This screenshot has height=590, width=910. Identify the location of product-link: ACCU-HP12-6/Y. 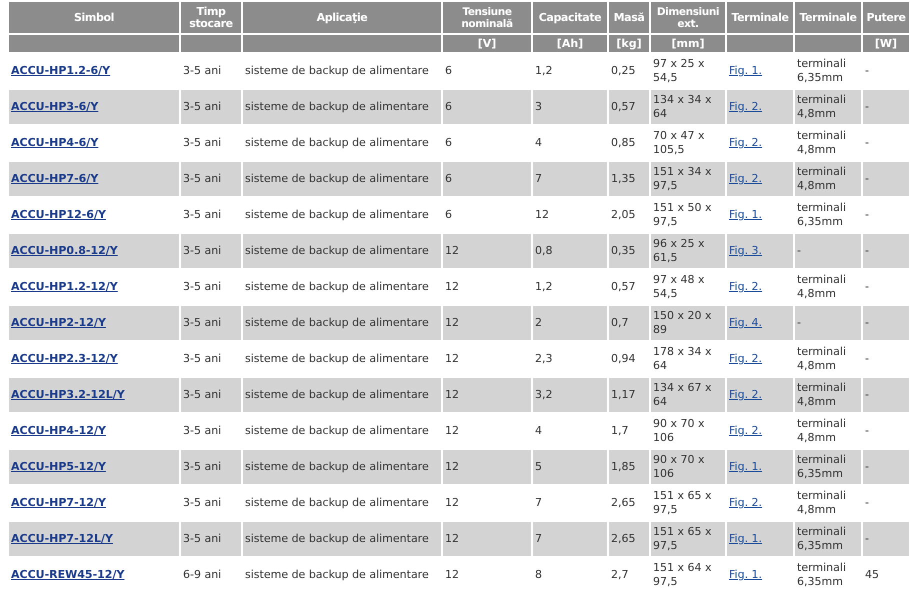
(58, 214).